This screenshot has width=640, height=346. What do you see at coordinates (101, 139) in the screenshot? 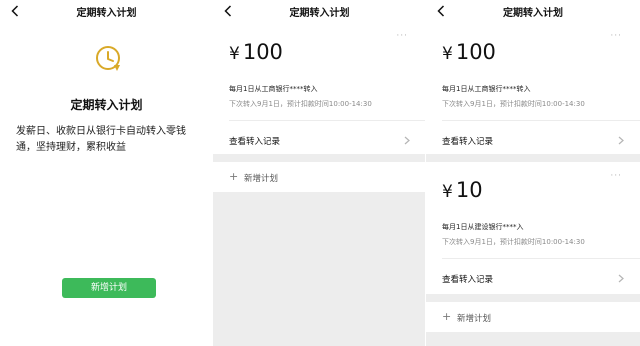
I see `intro-description: 发薪日、收款日从银行卡自动转入零钱通，坚持理财，累积收益` at bounding box center [101, 139].